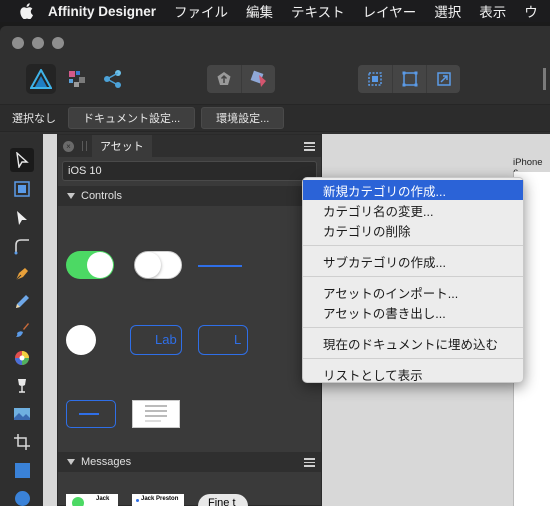 This screenshot has width=550, height=506. I want to click on menu-window: ウ, so click(531, 11).